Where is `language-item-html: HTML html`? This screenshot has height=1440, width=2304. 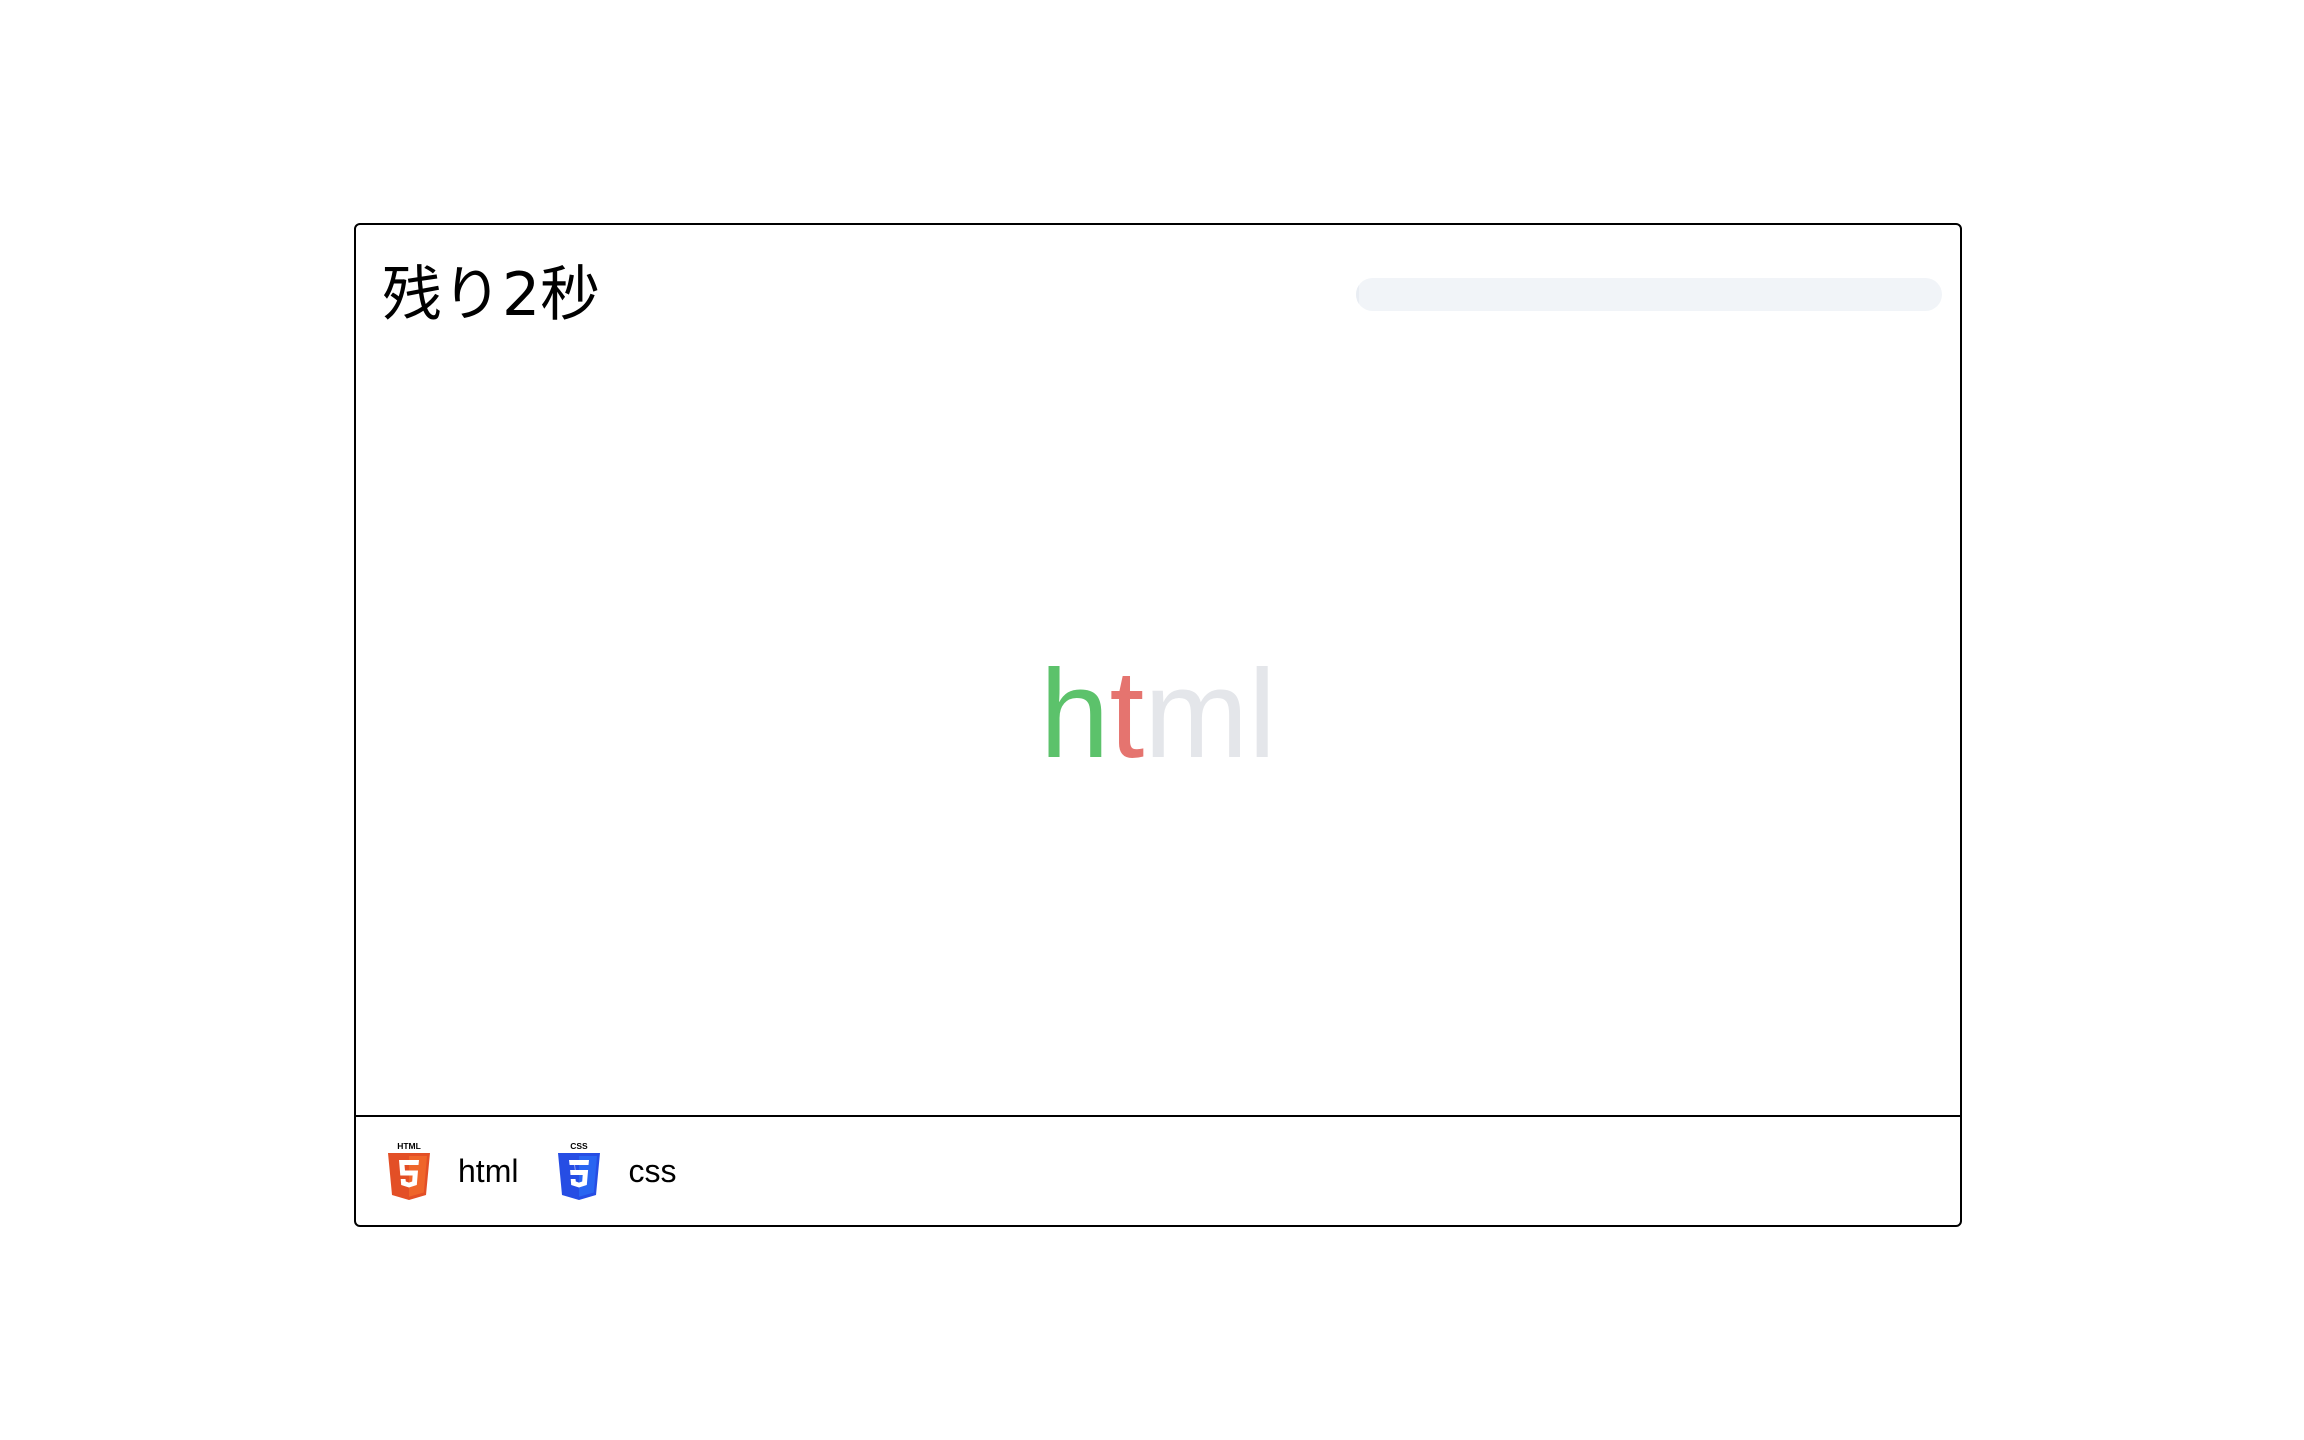
language-item-html: HTML html is located at coordinates (452, 1171).